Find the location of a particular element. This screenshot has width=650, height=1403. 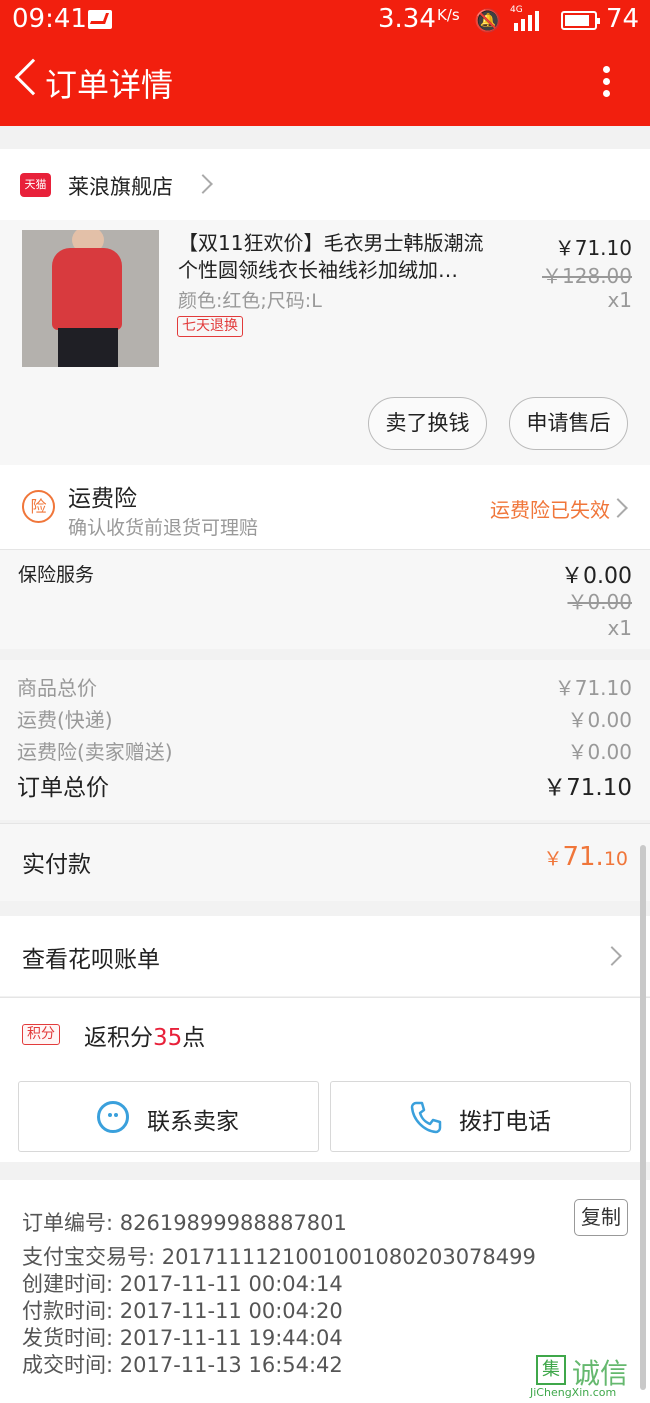

huabei-label: 查看花呗账单 is located at coordinates (91, 960).